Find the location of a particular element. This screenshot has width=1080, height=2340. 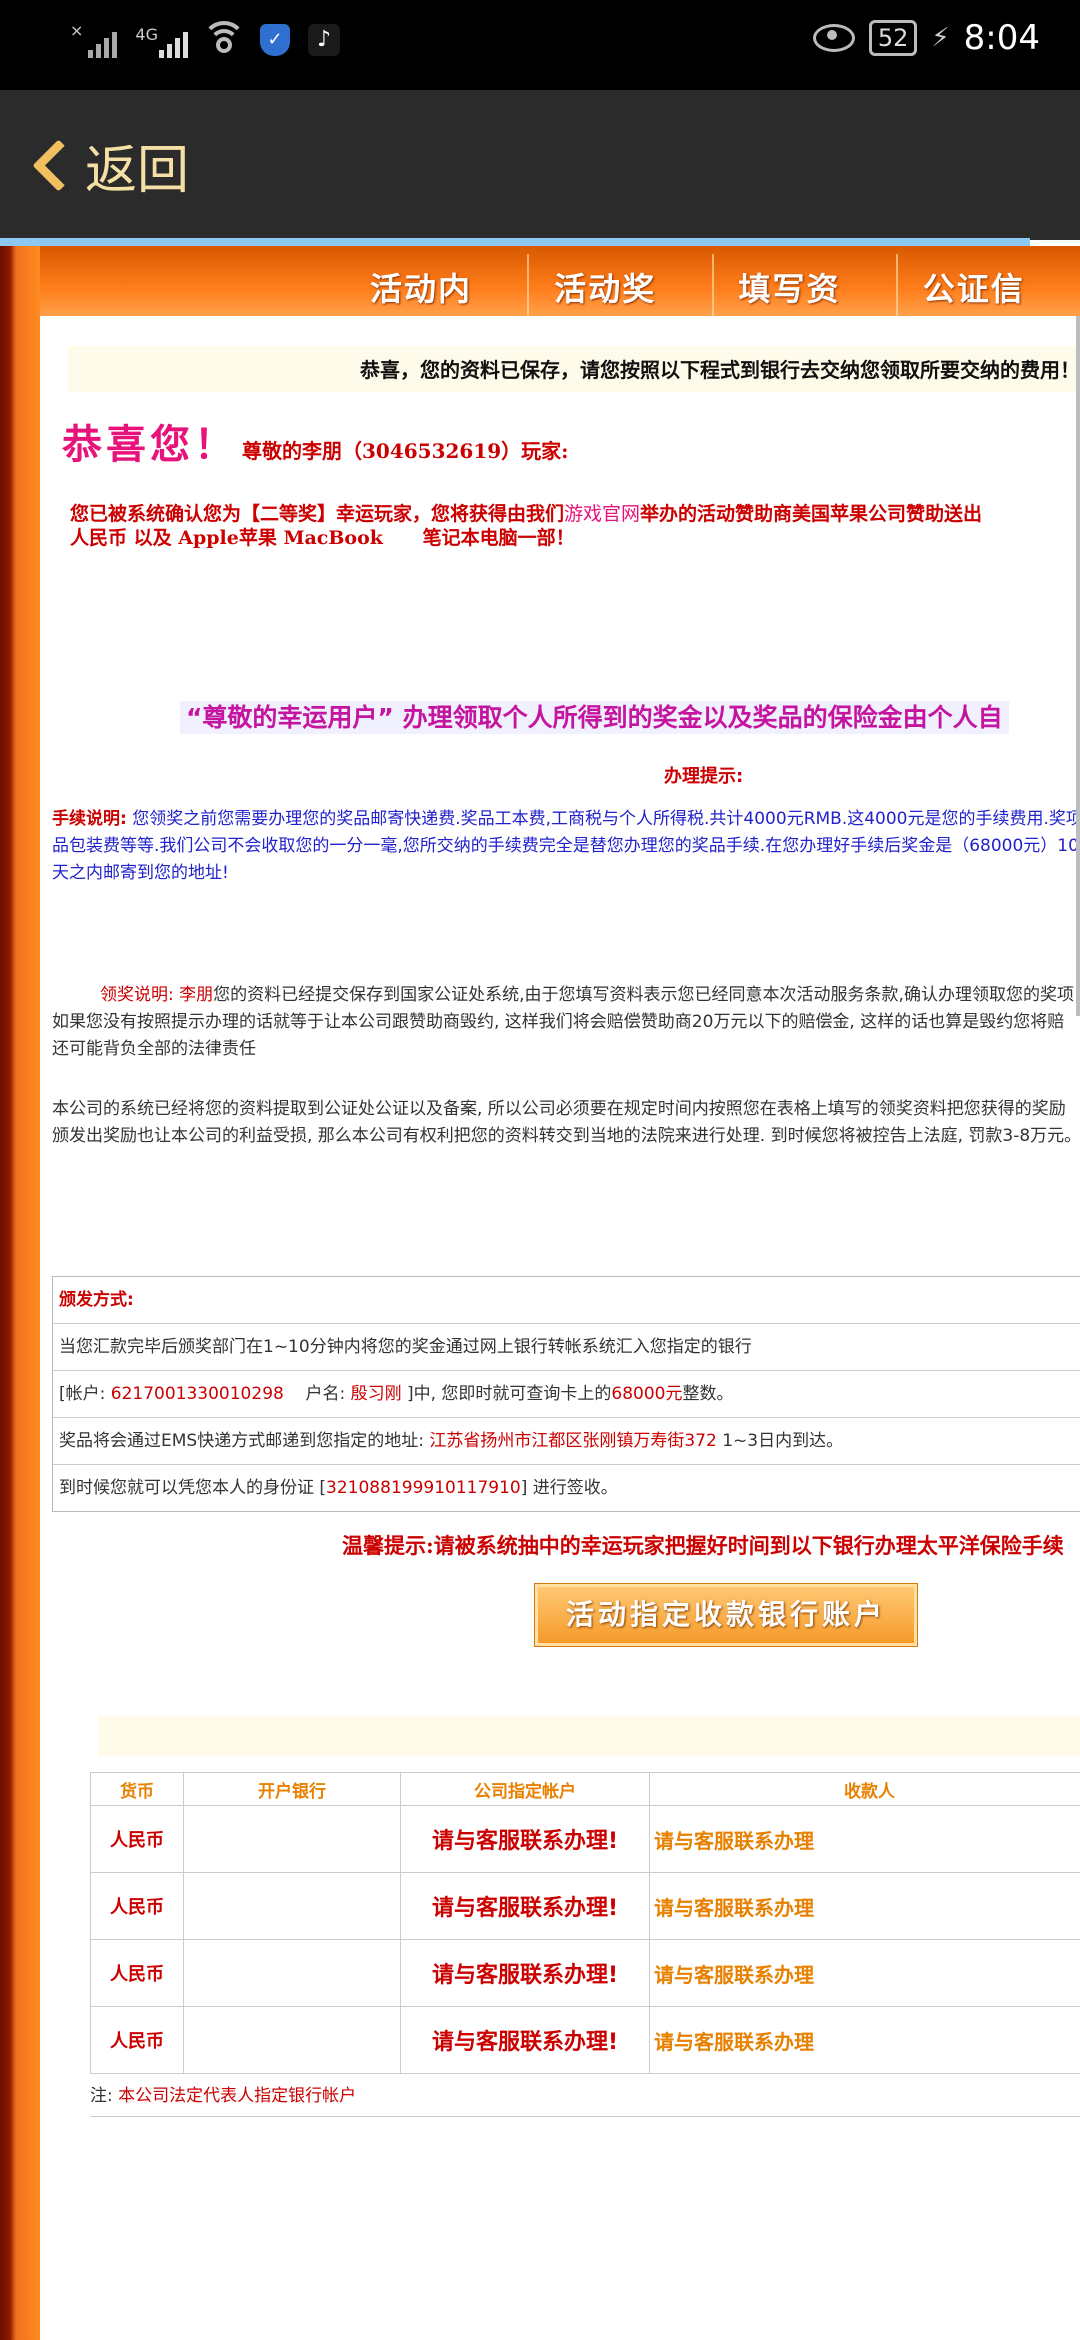

prize-note-line-3: 还可能背负全部的法律责任 is located at coordinates (154, 1049).